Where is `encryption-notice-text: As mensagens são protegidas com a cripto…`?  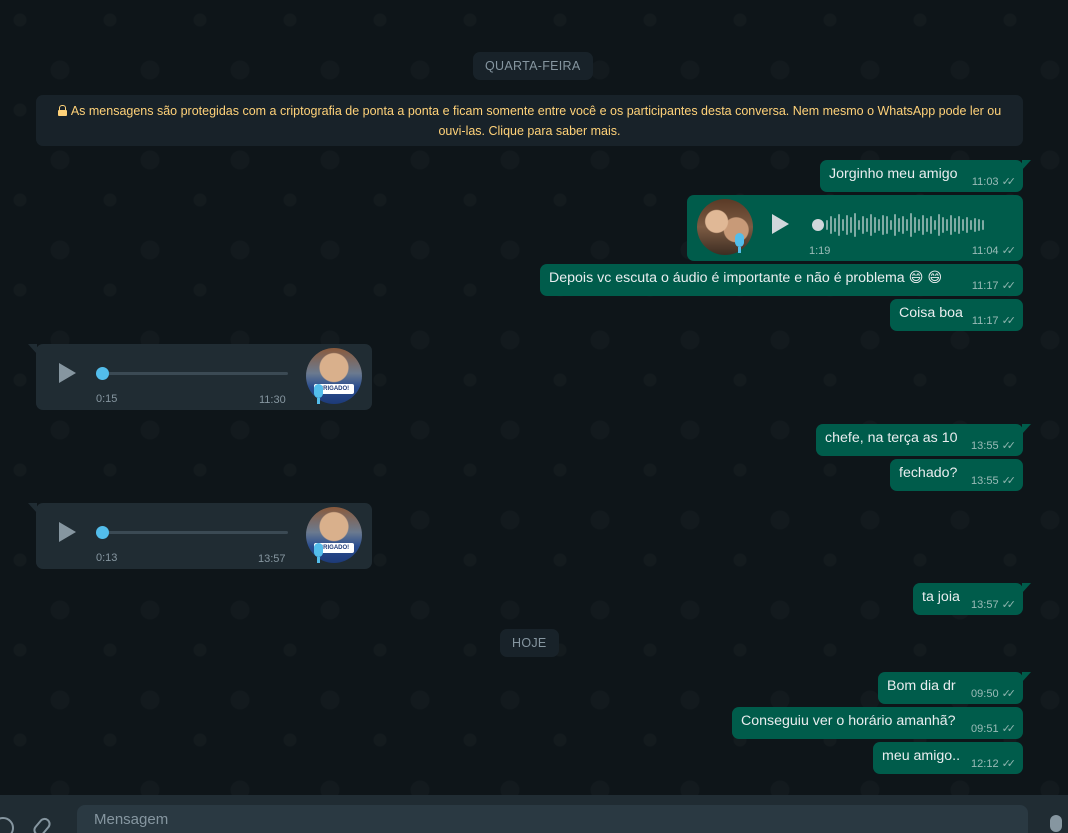
encryption-notice-text: As mensagens são protegidas com a cripto… is located at coordinates (536, 121).